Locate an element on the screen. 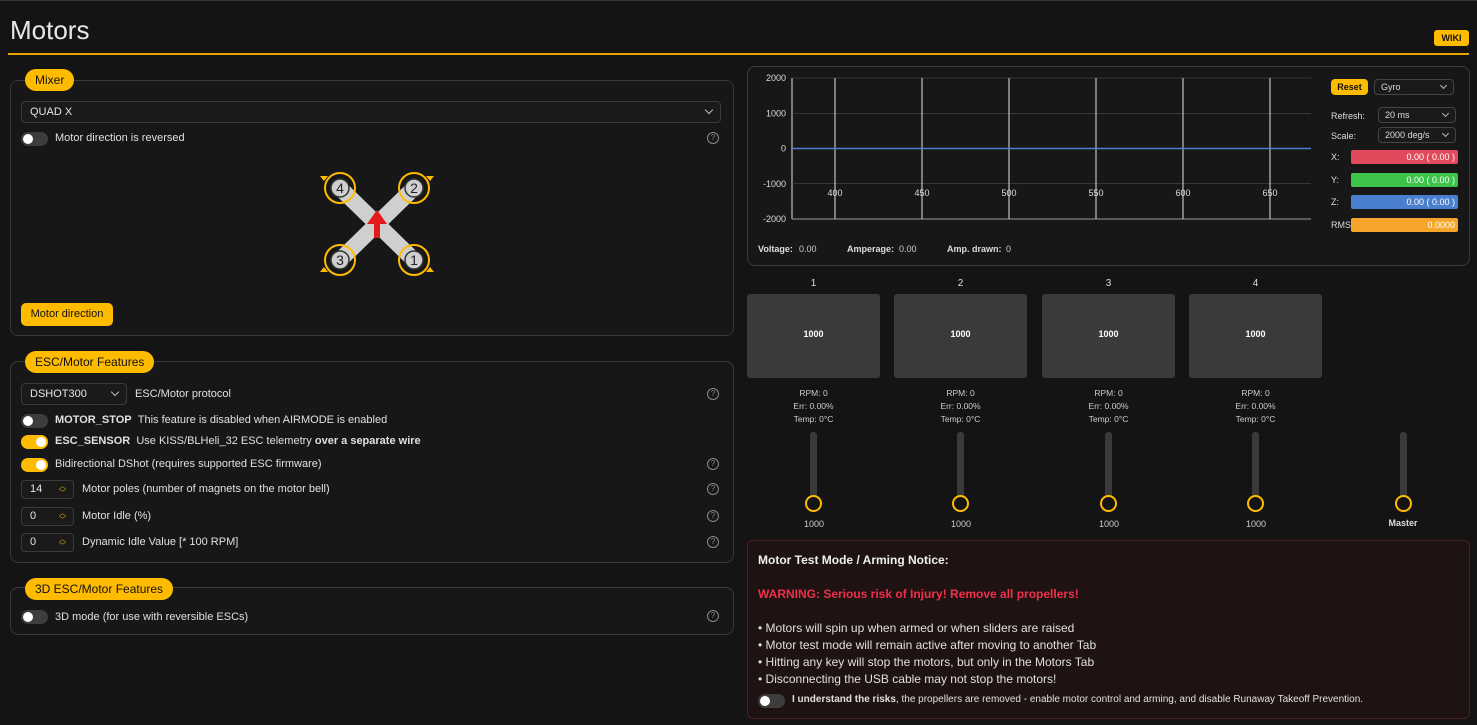 This screenshot has height=725, width=1477. esc-protocol-select: DSHOT300 is located at coordinates (74, 394).